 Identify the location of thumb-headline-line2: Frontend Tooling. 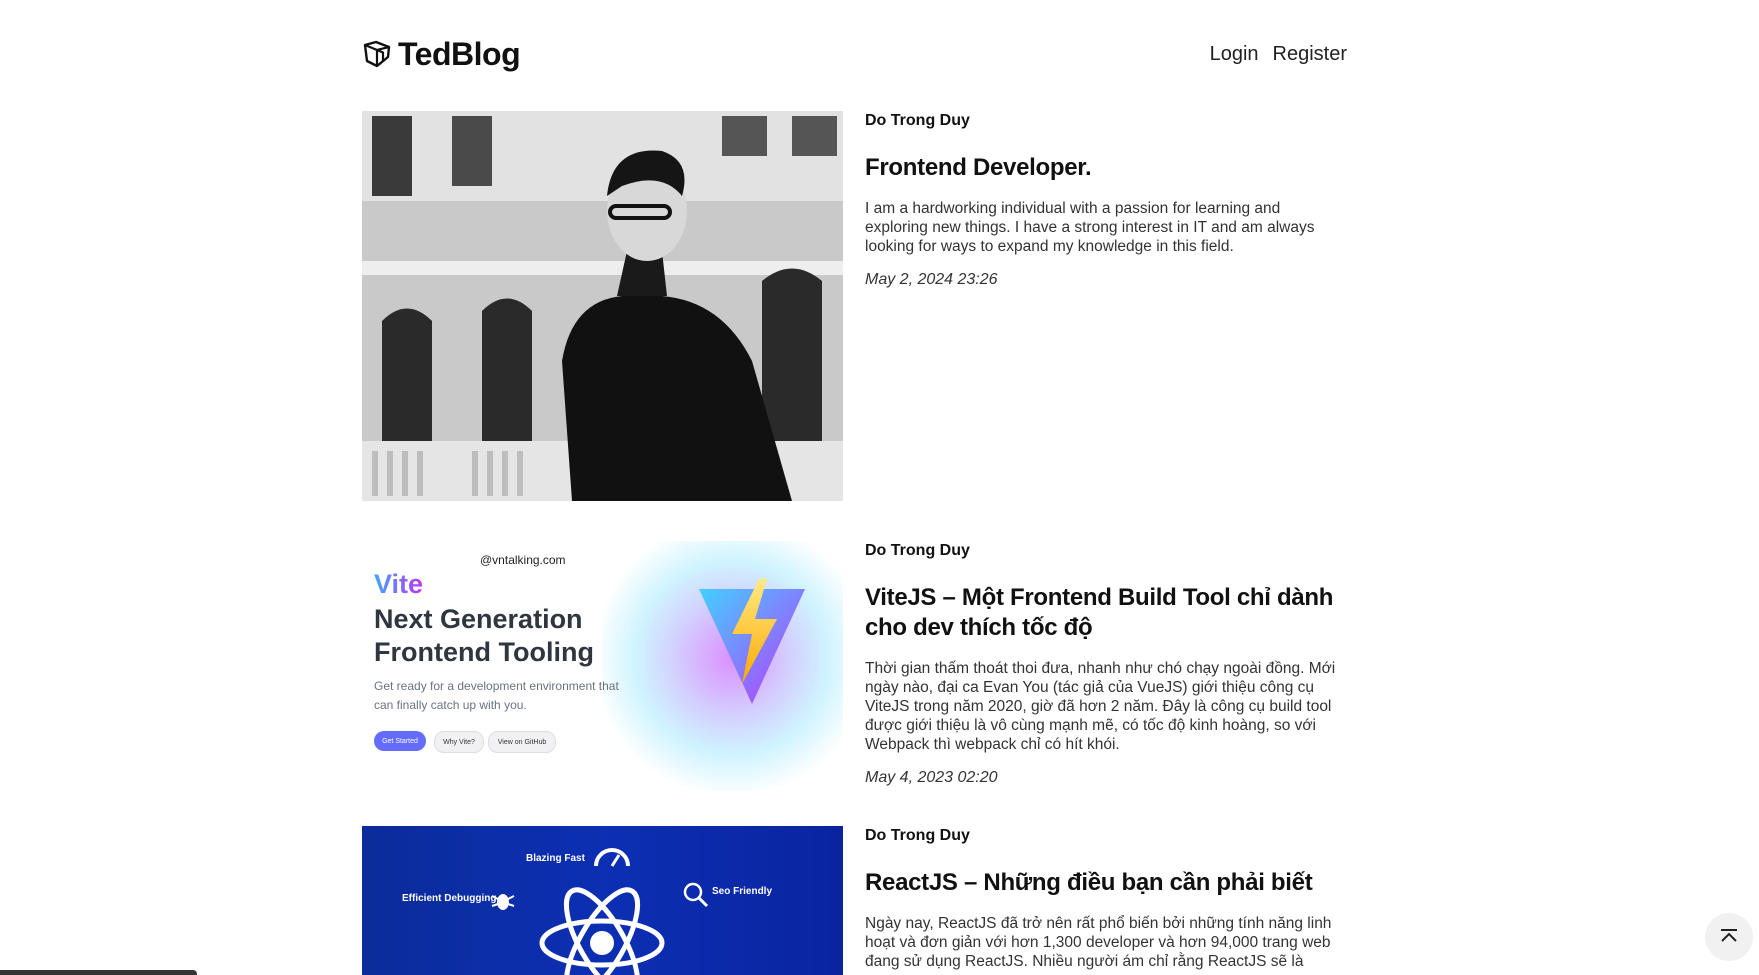
(484, 652).